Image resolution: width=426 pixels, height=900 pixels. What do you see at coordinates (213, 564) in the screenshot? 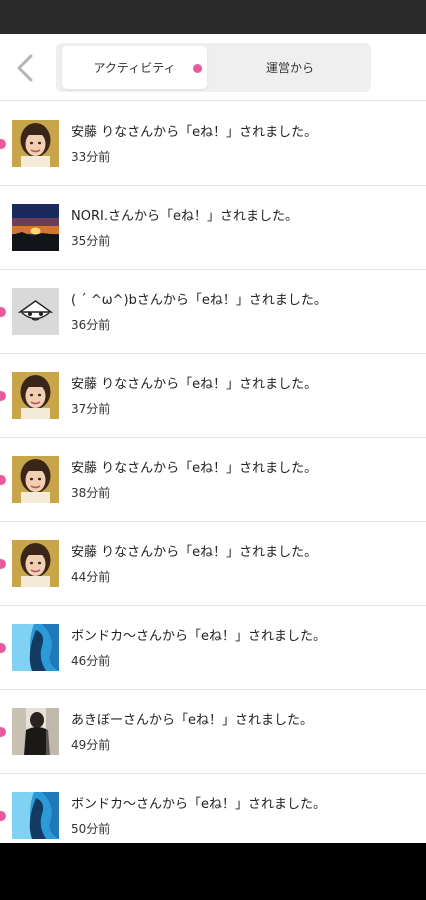
I see `notification-item: 安藤 りなさんから「eね！」されました。 44分前` at bounding box center [213, 564].